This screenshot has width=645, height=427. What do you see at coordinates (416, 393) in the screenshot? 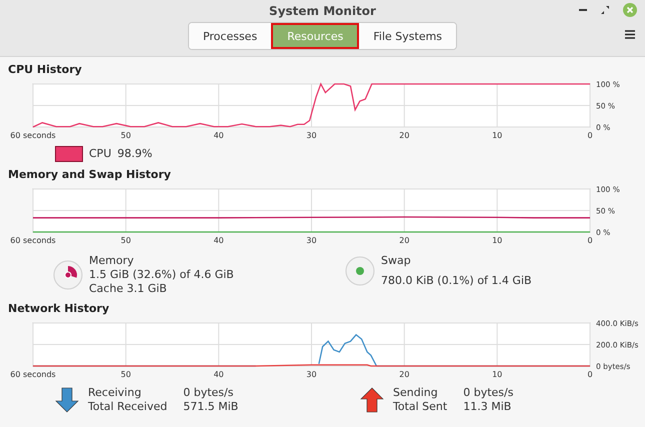
I see `legend-label: Sending` at bounding box center [416, 393].